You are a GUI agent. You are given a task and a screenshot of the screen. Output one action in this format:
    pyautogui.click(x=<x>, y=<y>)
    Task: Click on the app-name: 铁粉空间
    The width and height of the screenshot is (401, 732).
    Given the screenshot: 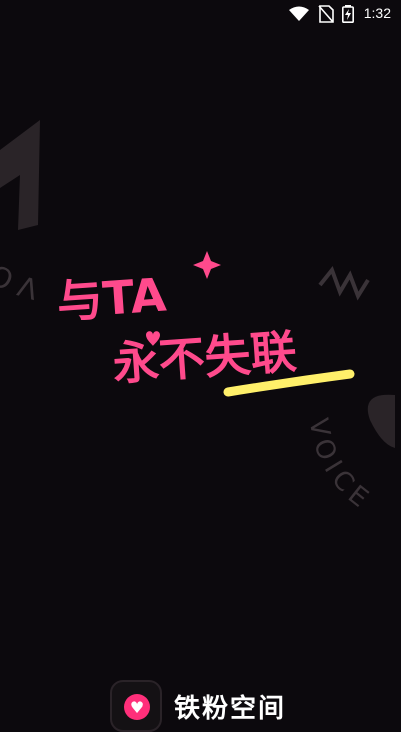 What is the action you would take?
    pyautogui.click(x=230, y=709)
    